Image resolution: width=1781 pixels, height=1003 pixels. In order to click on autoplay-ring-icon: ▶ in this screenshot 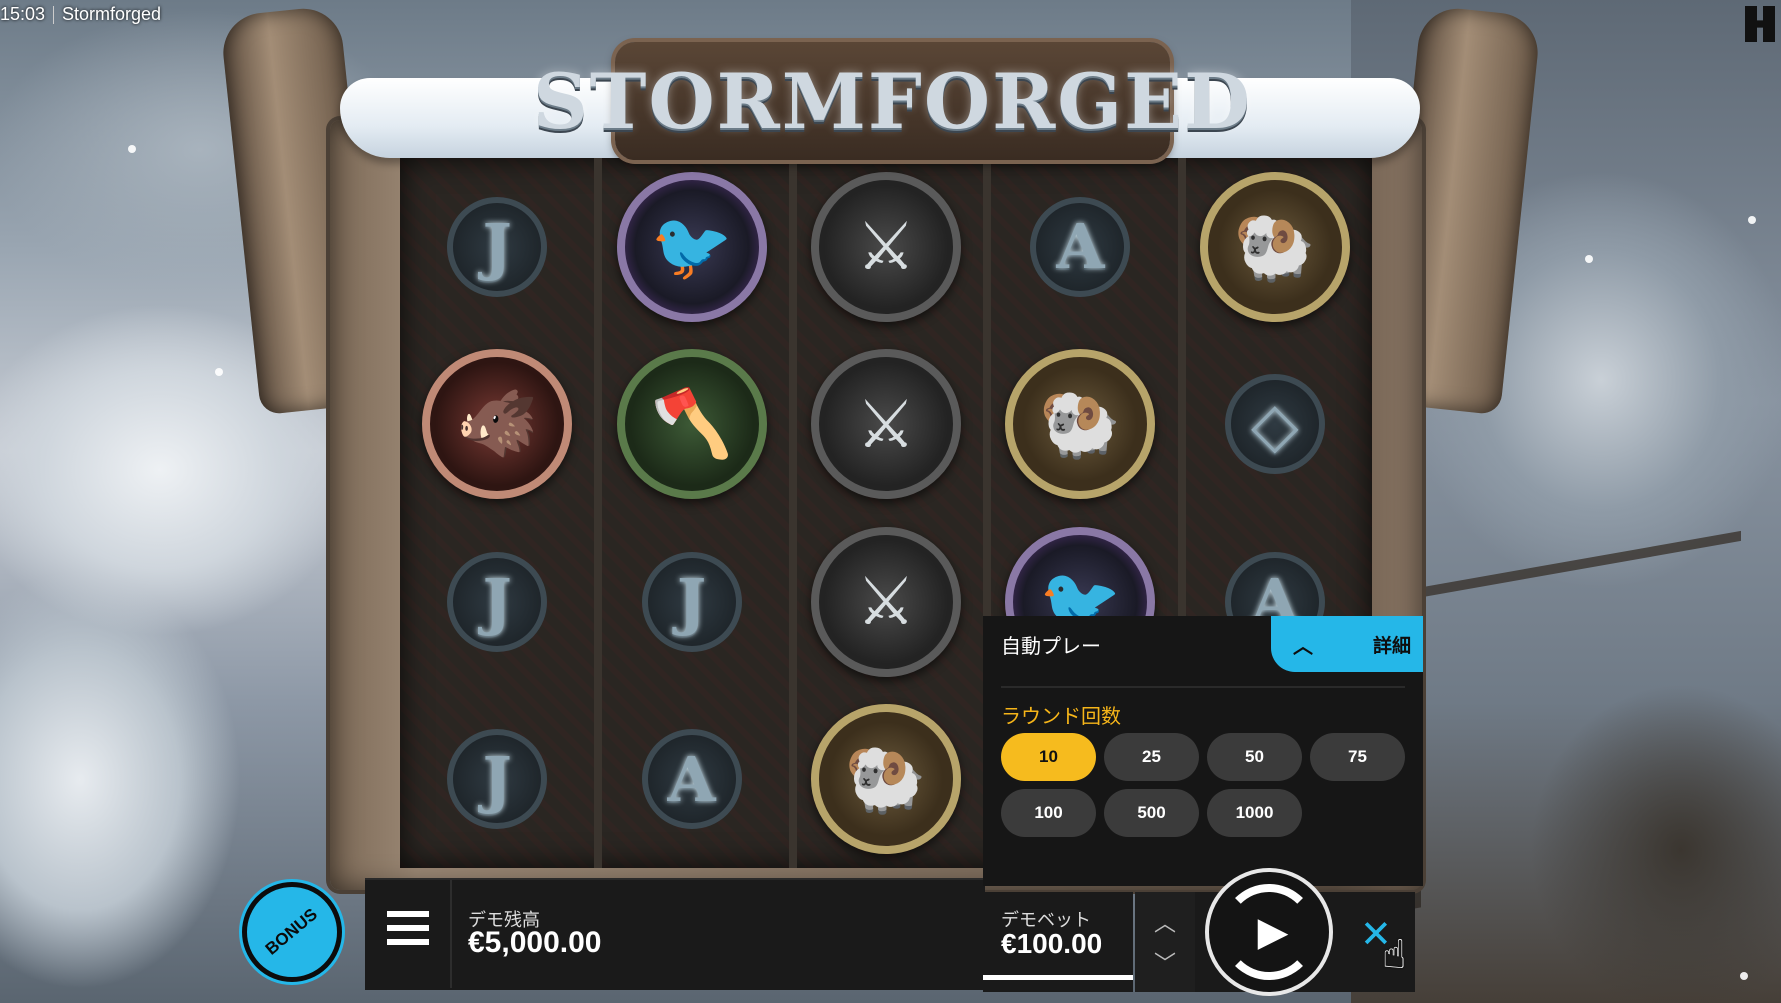, I will do `click(1269, 932)`.